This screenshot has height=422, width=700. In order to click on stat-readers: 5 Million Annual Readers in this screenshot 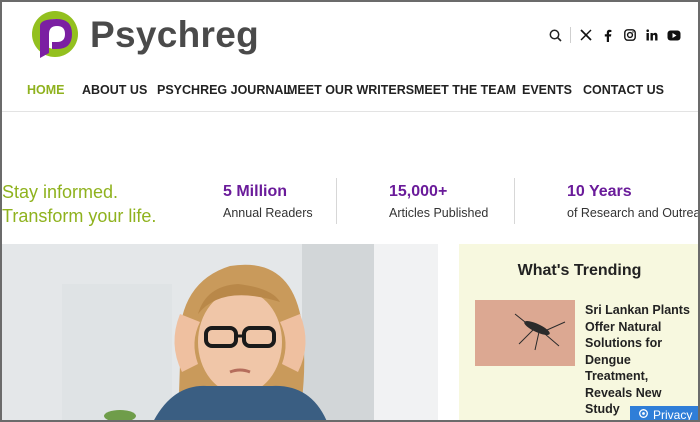, I will do `click(268, 201)`.